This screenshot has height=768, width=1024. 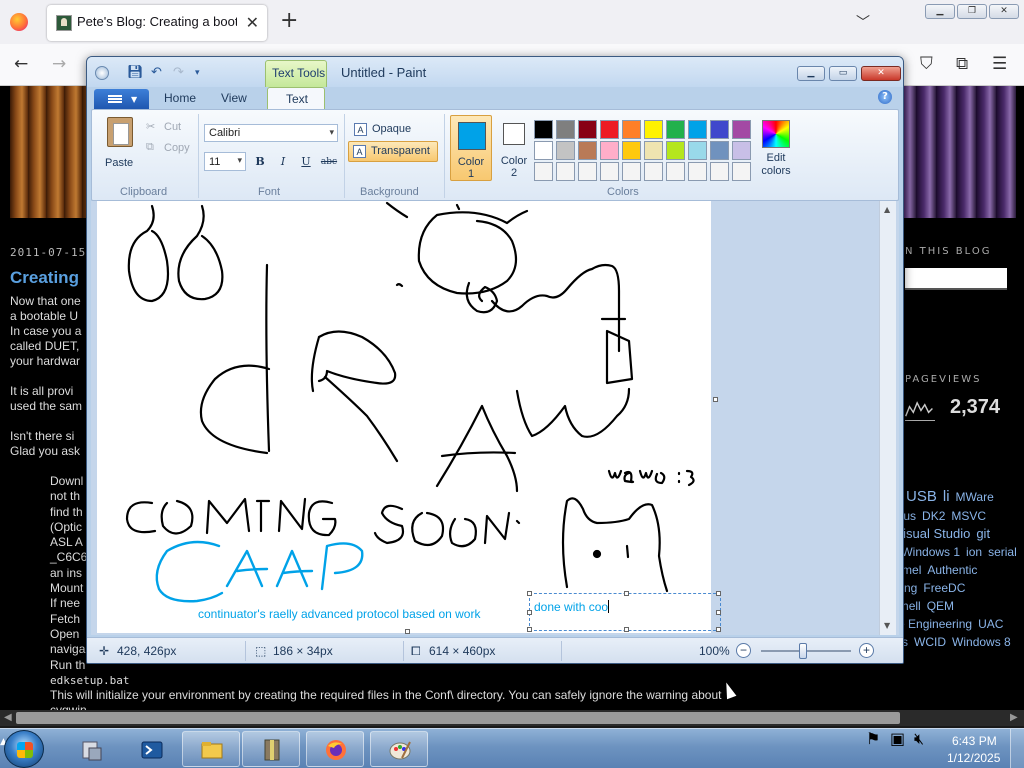 I want to click on browser-restore-button: ❐, so click(x=972, y=11).